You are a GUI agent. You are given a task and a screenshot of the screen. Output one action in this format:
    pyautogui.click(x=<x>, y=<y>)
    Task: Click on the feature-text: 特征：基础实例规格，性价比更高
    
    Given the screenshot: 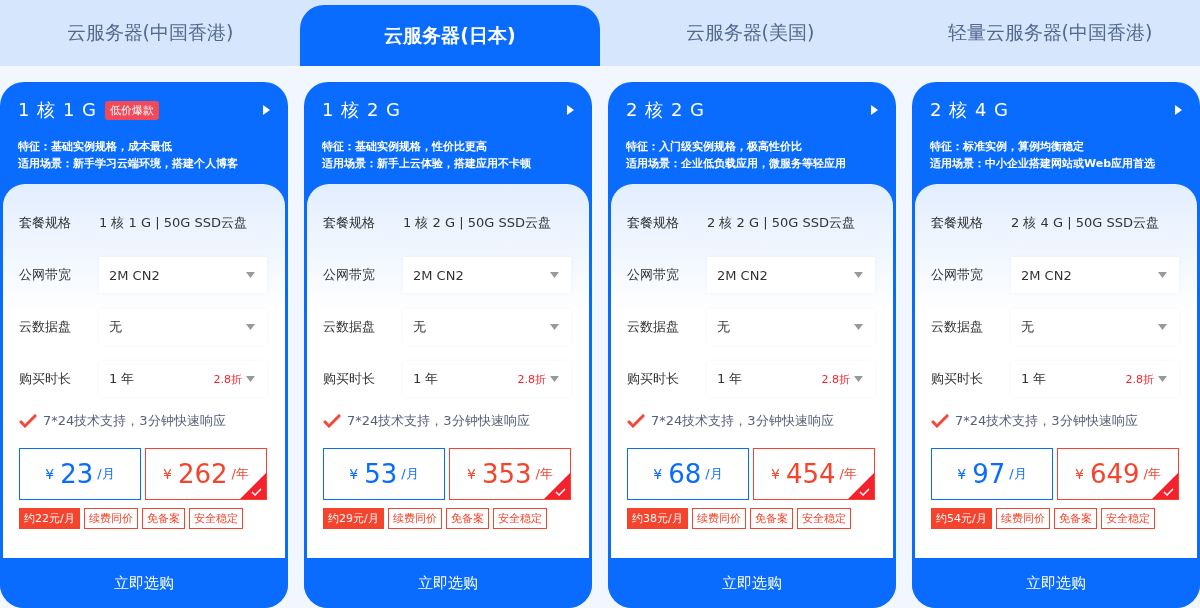 What is the action you would take?
    pyautogui.click(x=405, y=147)
    